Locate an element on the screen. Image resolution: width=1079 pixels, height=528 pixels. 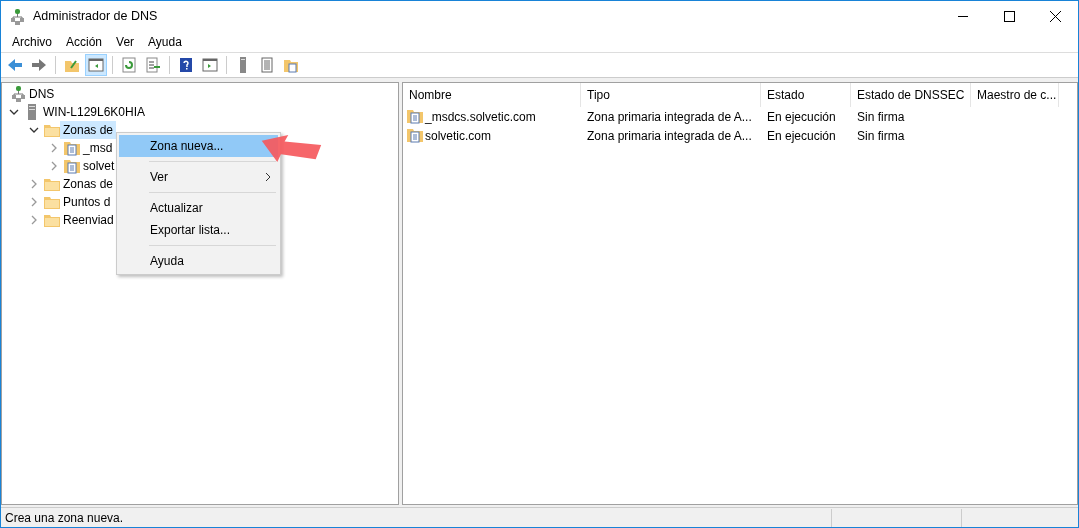
list-icon is located at coordinates (267, 65).